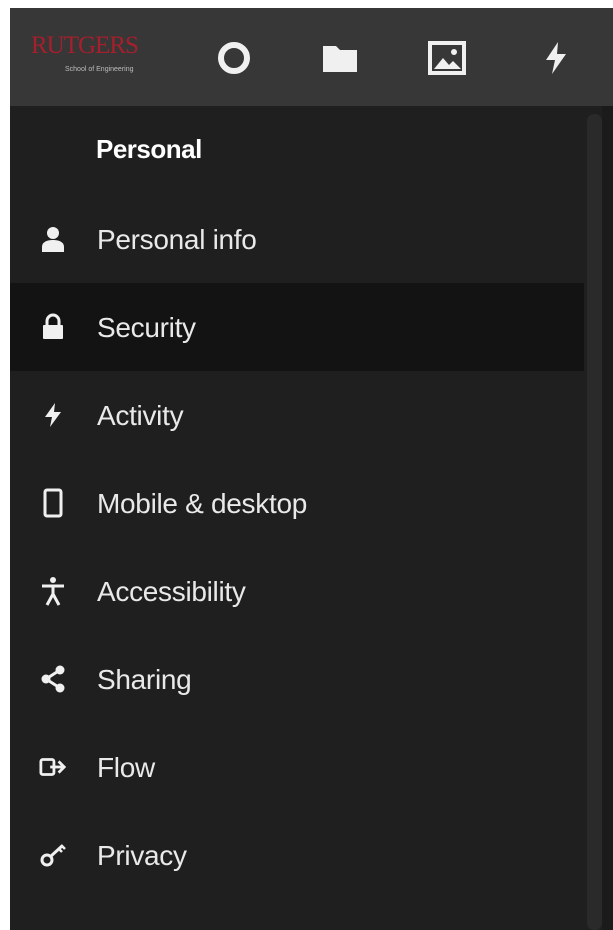 The width and height of the screenshot is (613, 930). Describe the element at coordinates (149, 149) in the screenshot. I see `section-title: Personal` at that location.